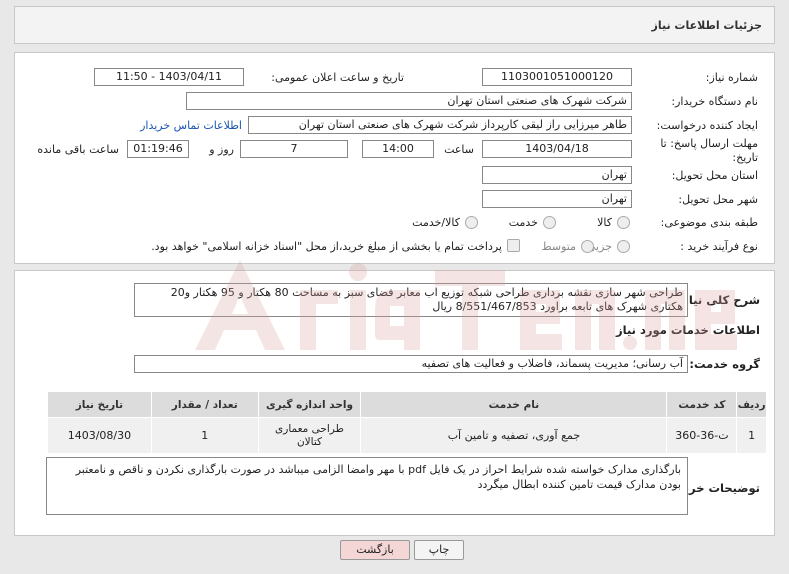 Image resolution: width=789 pixels, height=574 pixels. What do you see at coordinates (731, 77) in the screenshot?
I see `need-number-label: شماره نیاز:` at bounding box center [731, 77].